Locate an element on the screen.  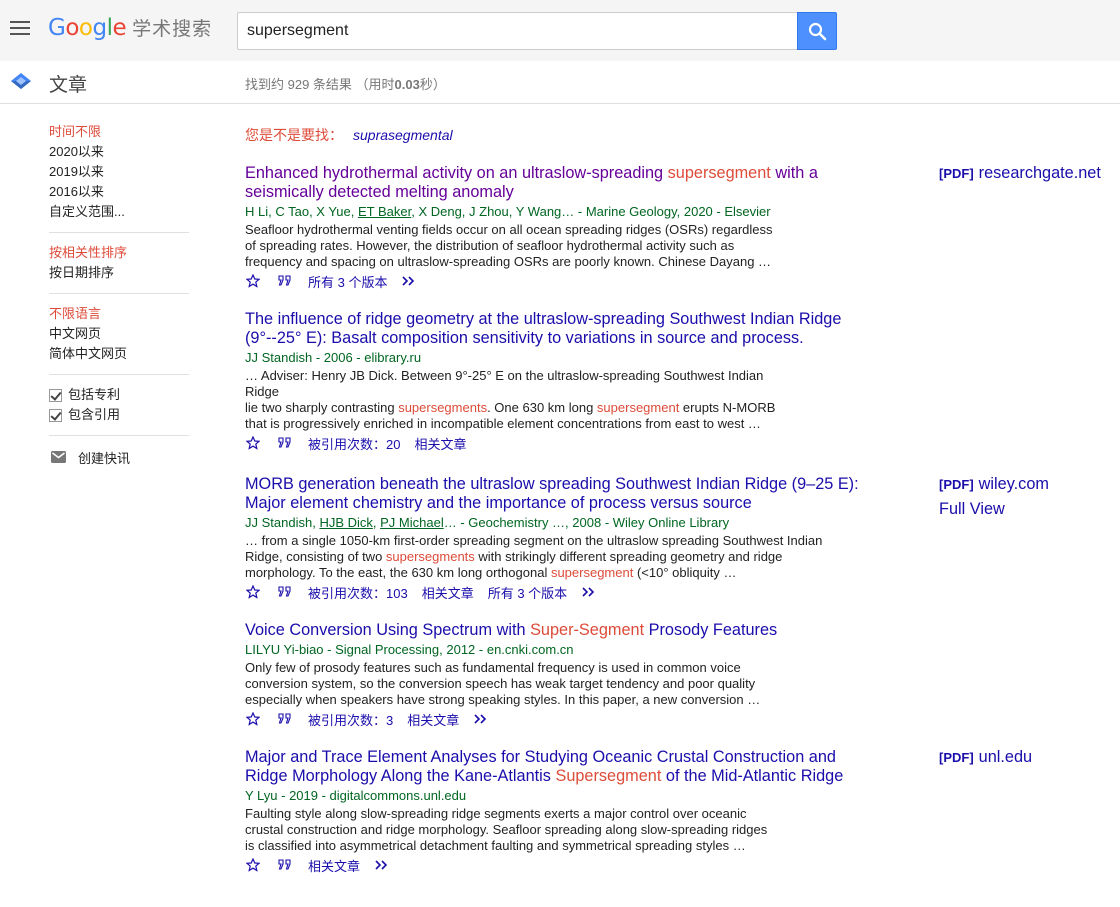
lang-simplified-chinese-pages: 简体中文网页 is located at coordinates (119, 354).